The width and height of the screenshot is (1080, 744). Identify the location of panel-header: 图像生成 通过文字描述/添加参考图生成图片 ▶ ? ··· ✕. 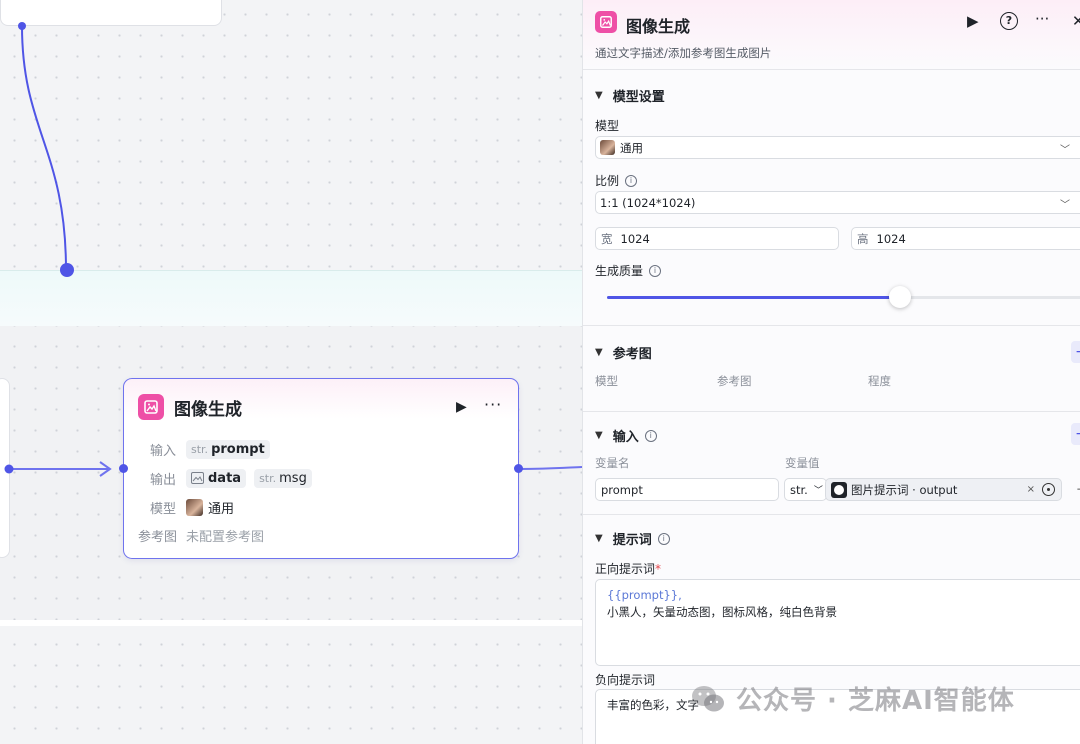
(831, 35).